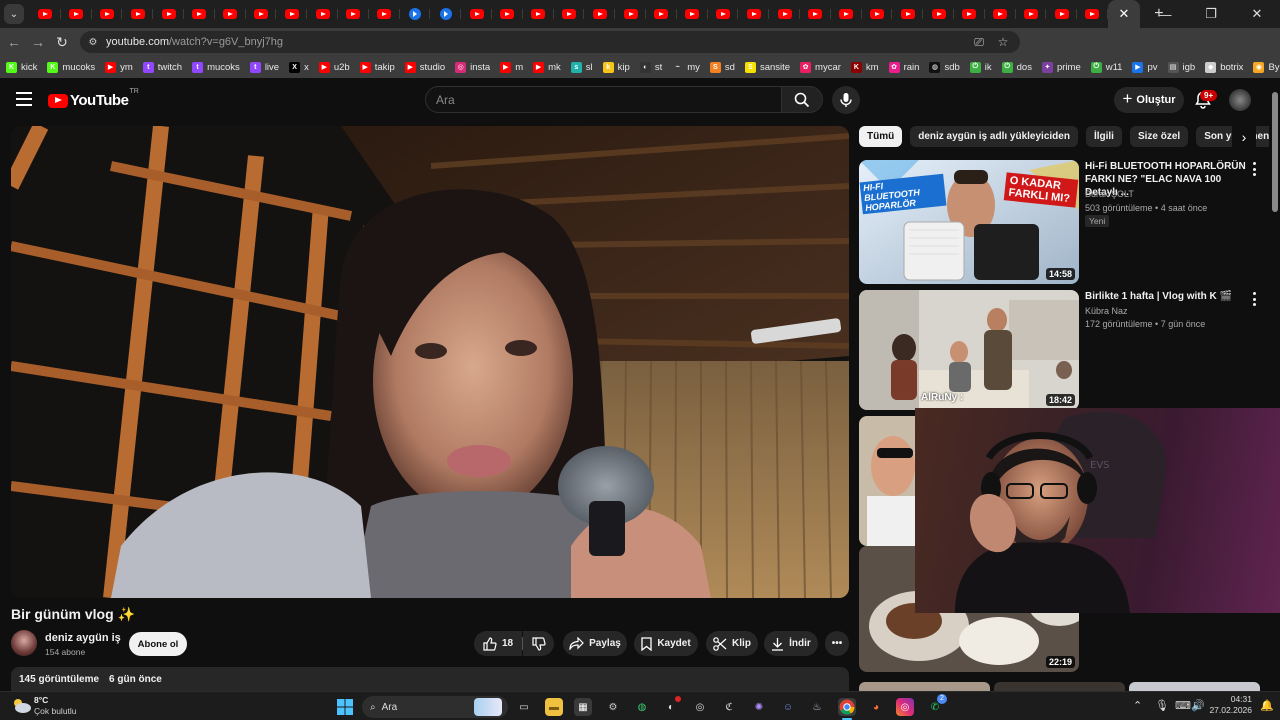 This screenshot has width=1280, height=720. What do you see at coordinates (759, 707) in the screenshot?
I see `app-purple-icon: ✺` at bounding box center [759, 707].